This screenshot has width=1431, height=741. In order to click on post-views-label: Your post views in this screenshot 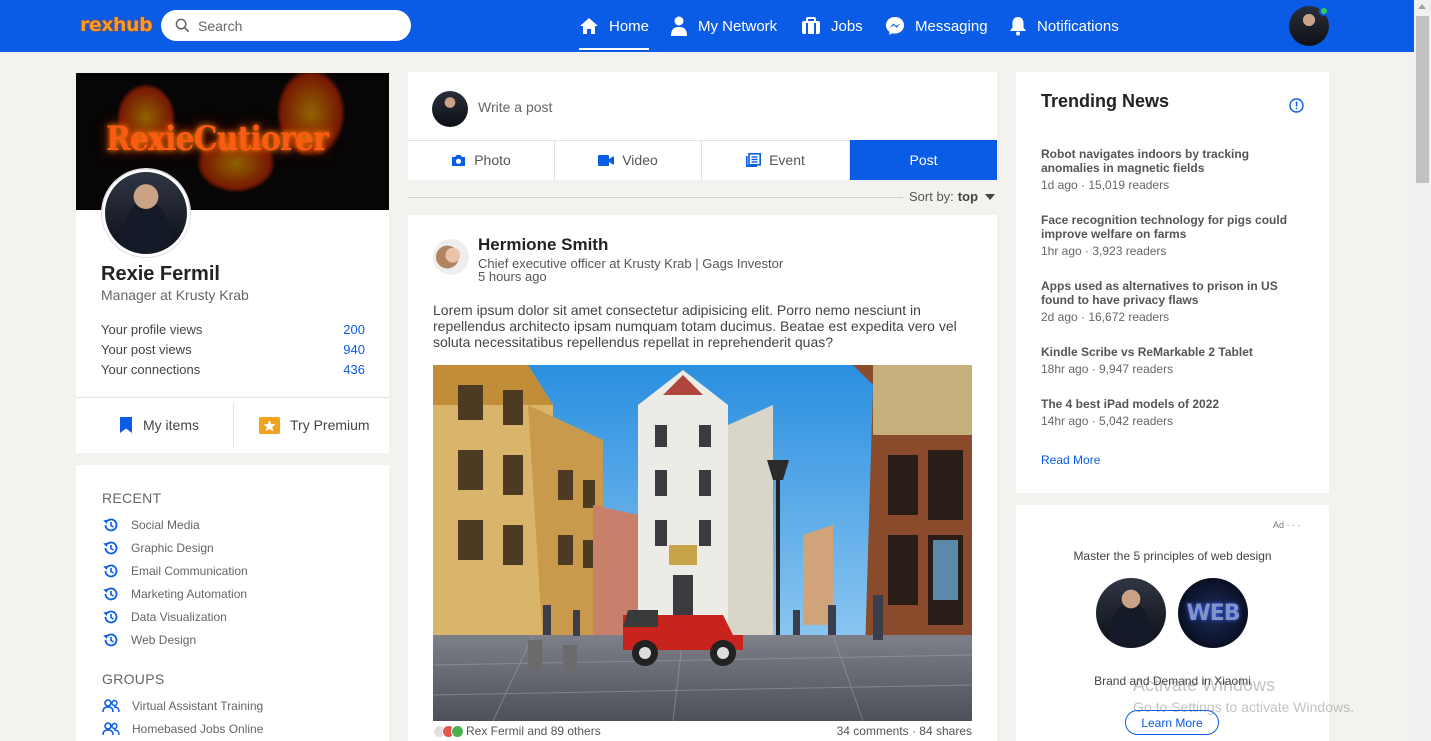, I will do `click(146, 349)`.